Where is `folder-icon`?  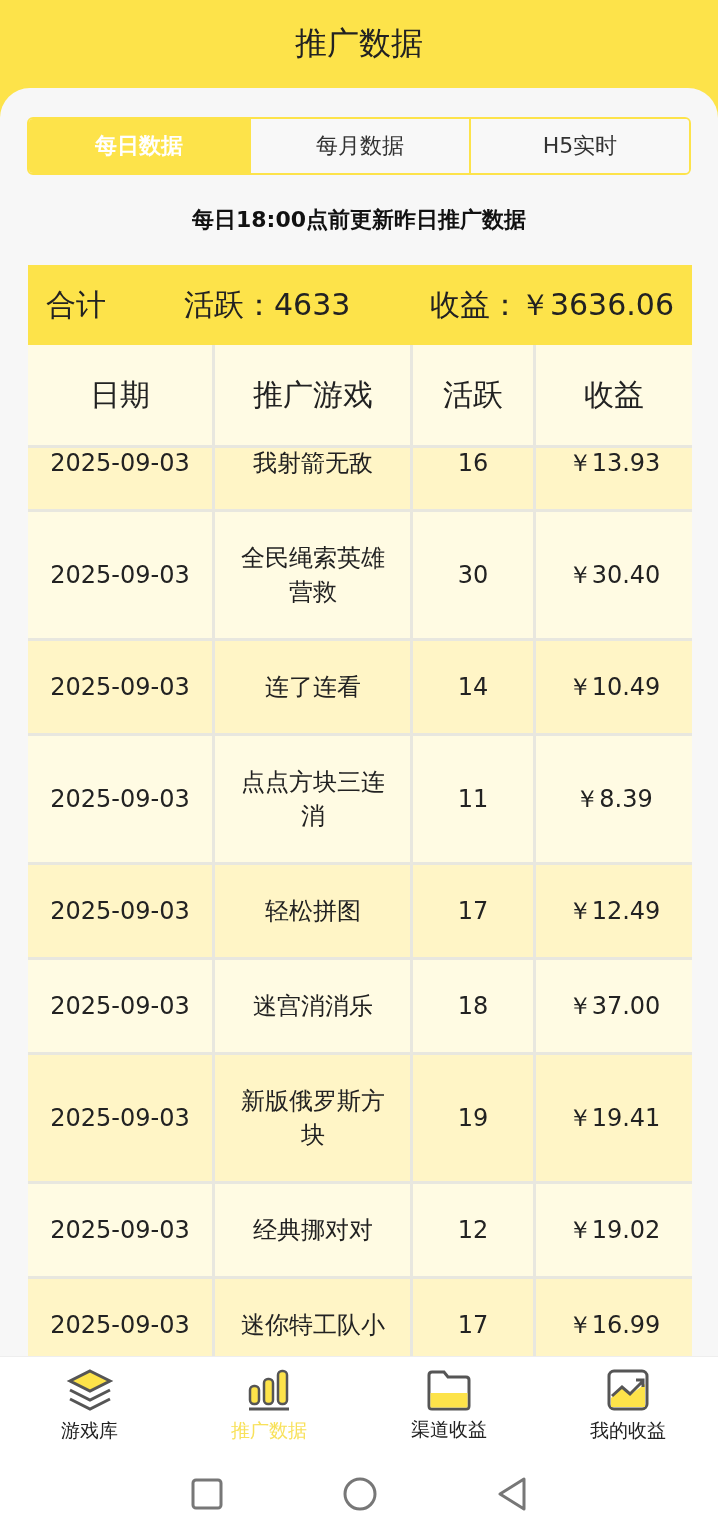
folder-icon is located at coordinates (448, 1390).